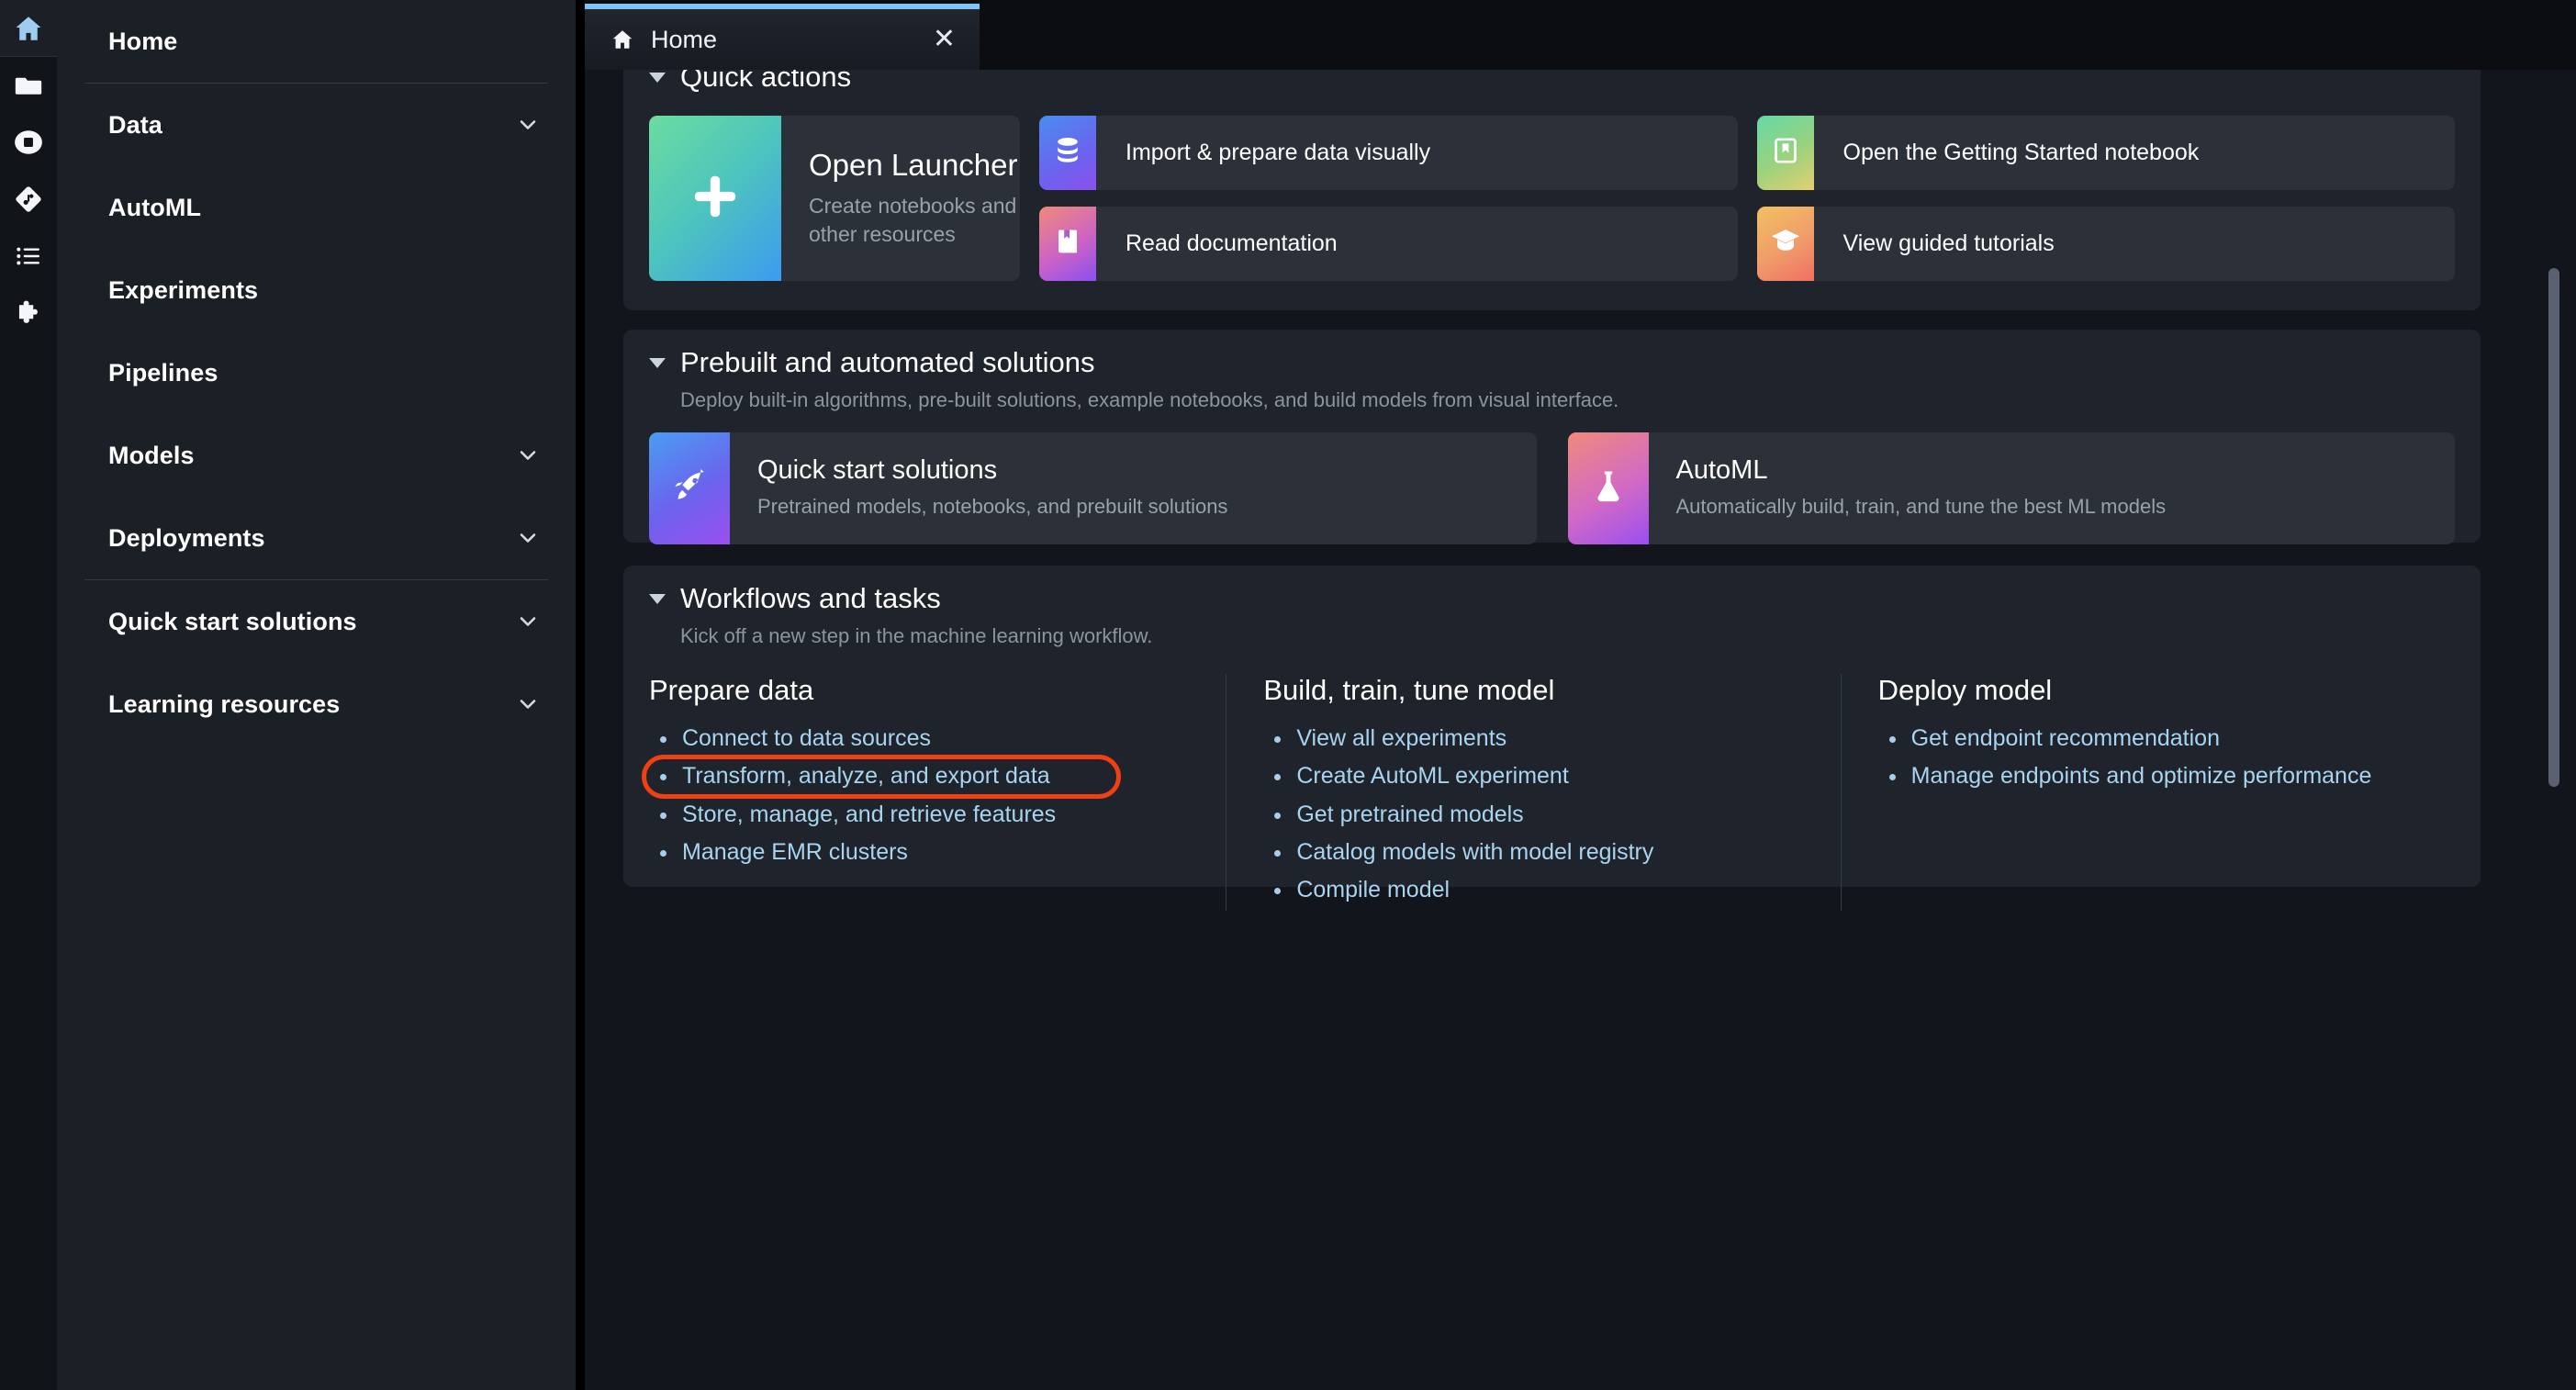 The height and width of the screenshot is (1390, 2576). I want to click on sidebar-item-home: Home, so click(316, 41).